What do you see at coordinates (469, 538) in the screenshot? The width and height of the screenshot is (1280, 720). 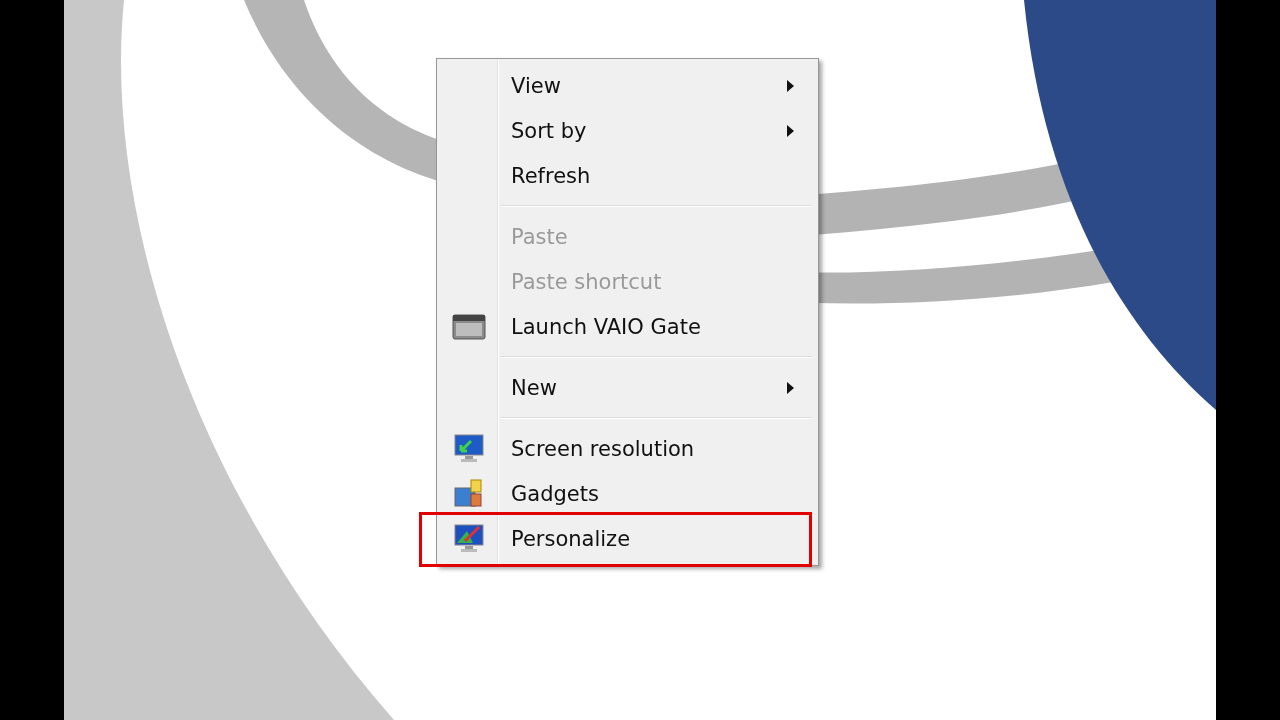 I see `personalize-icon` at bounding box center [469, 538].